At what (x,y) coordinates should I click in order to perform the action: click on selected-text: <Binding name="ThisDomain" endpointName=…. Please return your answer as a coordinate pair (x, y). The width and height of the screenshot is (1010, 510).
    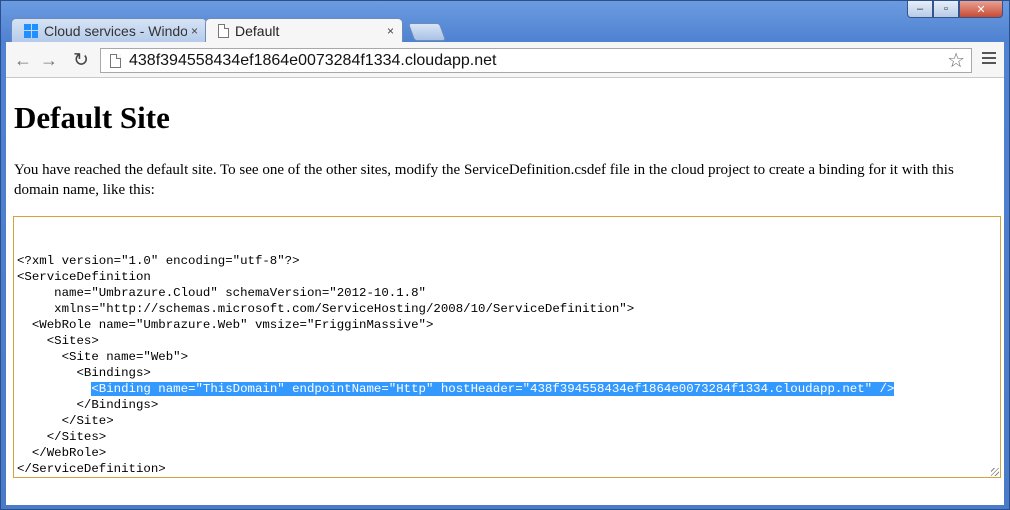
    Looking at the image, I should click on (493, 389).